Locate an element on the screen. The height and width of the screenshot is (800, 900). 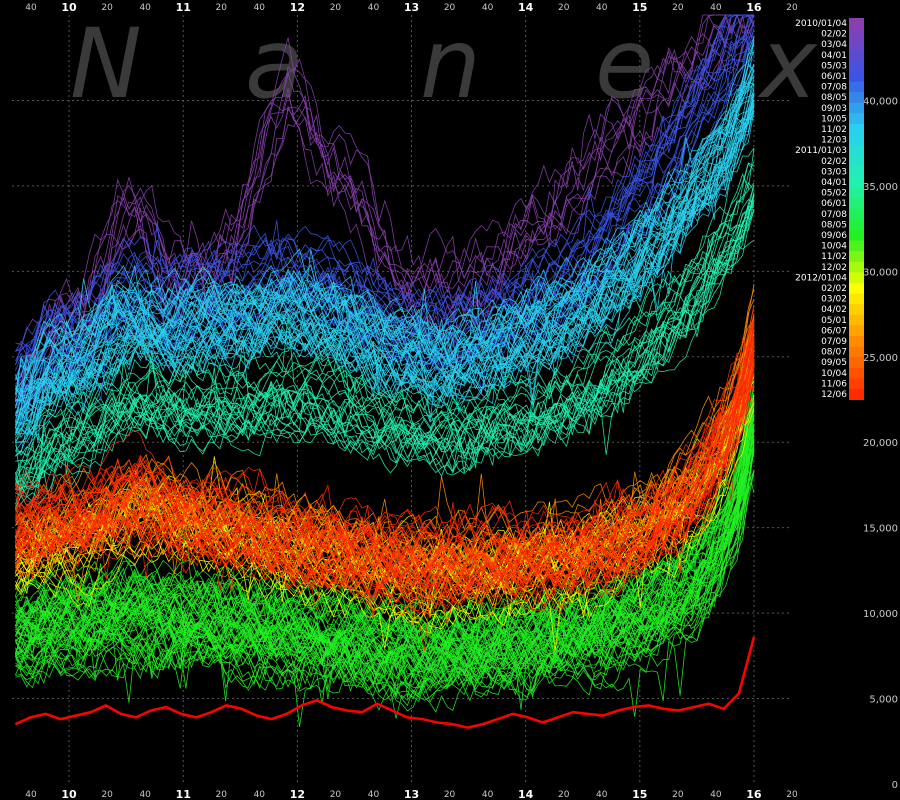
legend-label: 05/01 is located at coordinates (834, 321).